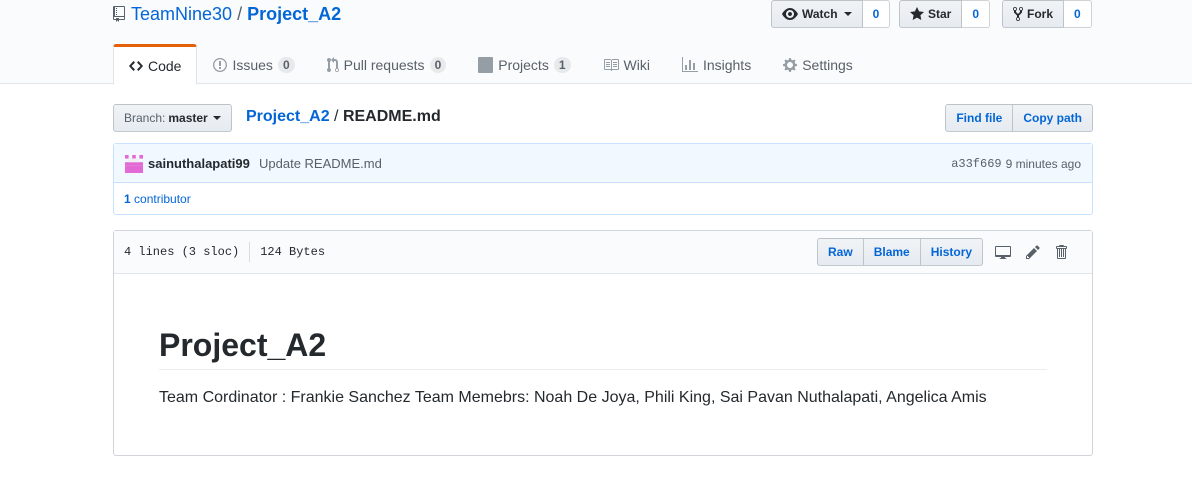 Image resolution: width=1192 pixels, height=486 pixels. What do you see at coordinates (820, 14) in the screenshot?
I see `watch-label: Watch` at bounding box center [820, 14].